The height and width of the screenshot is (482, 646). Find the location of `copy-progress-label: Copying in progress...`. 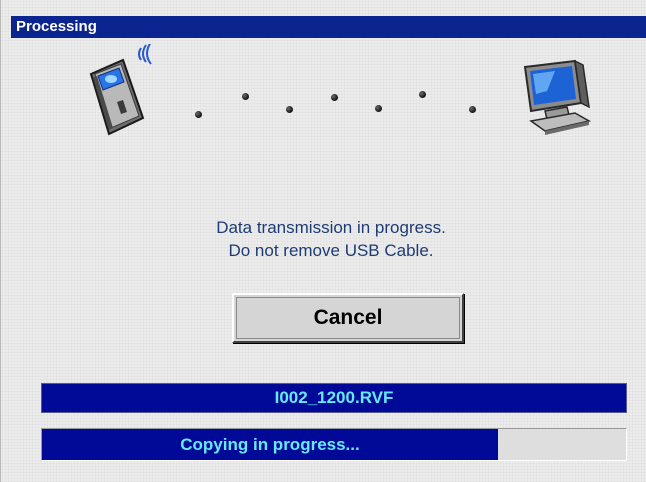

copy-progress-label: Copying in progress... is located at coordinates (270, 444).